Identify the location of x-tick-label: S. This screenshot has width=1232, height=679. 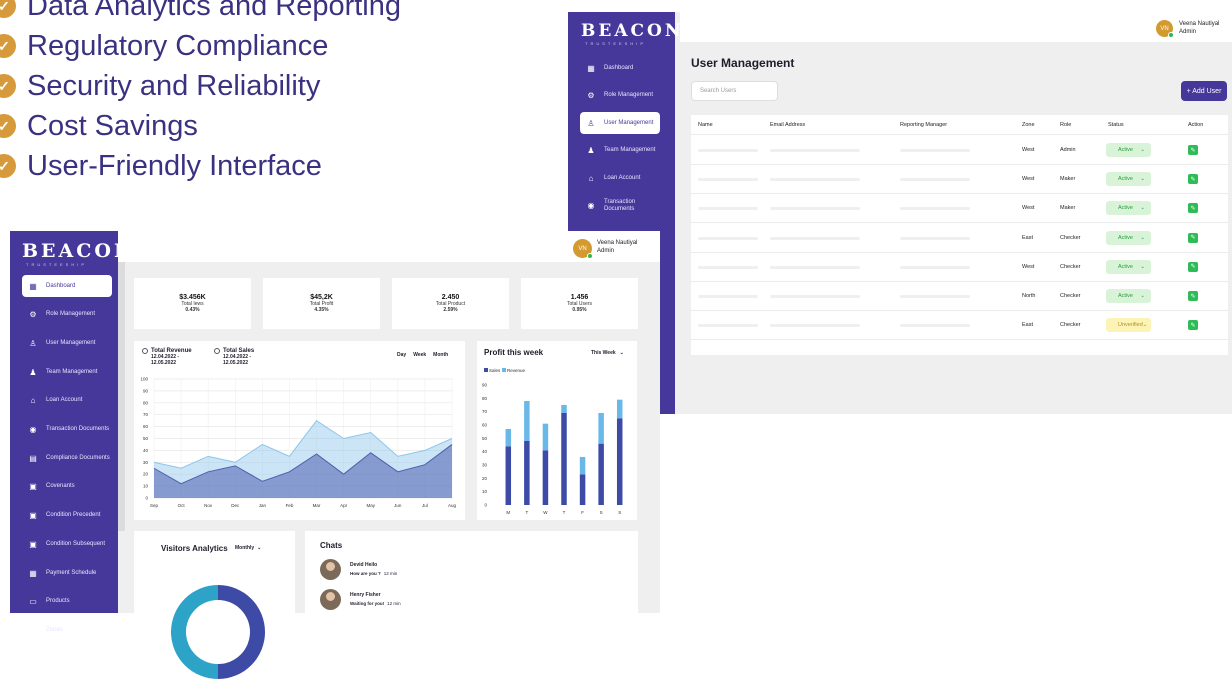
(619, 512).